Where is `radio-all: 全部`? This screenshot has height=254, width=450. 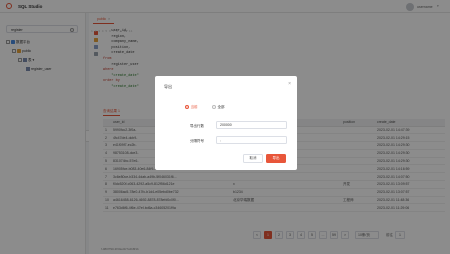 radio-all: 全部 is located at coordinates (218, 107).